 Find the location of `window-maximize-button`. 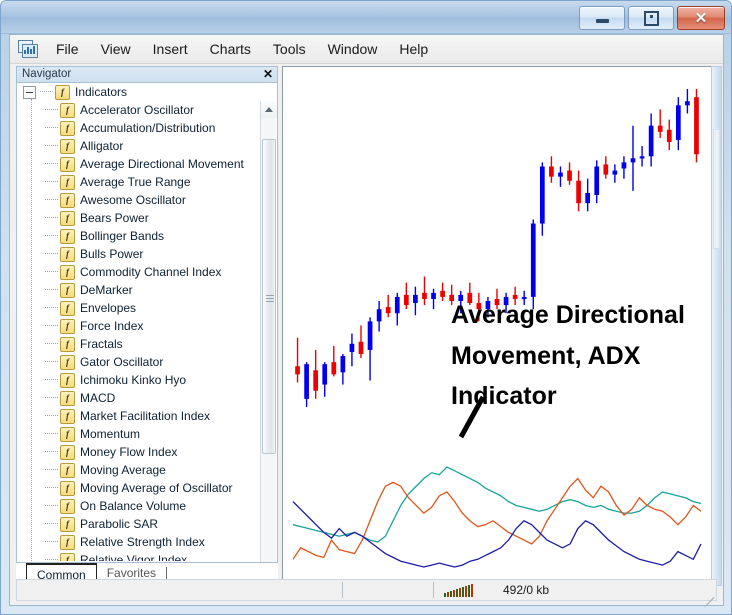

window-maximize-button is located at coordinates (651, 18).